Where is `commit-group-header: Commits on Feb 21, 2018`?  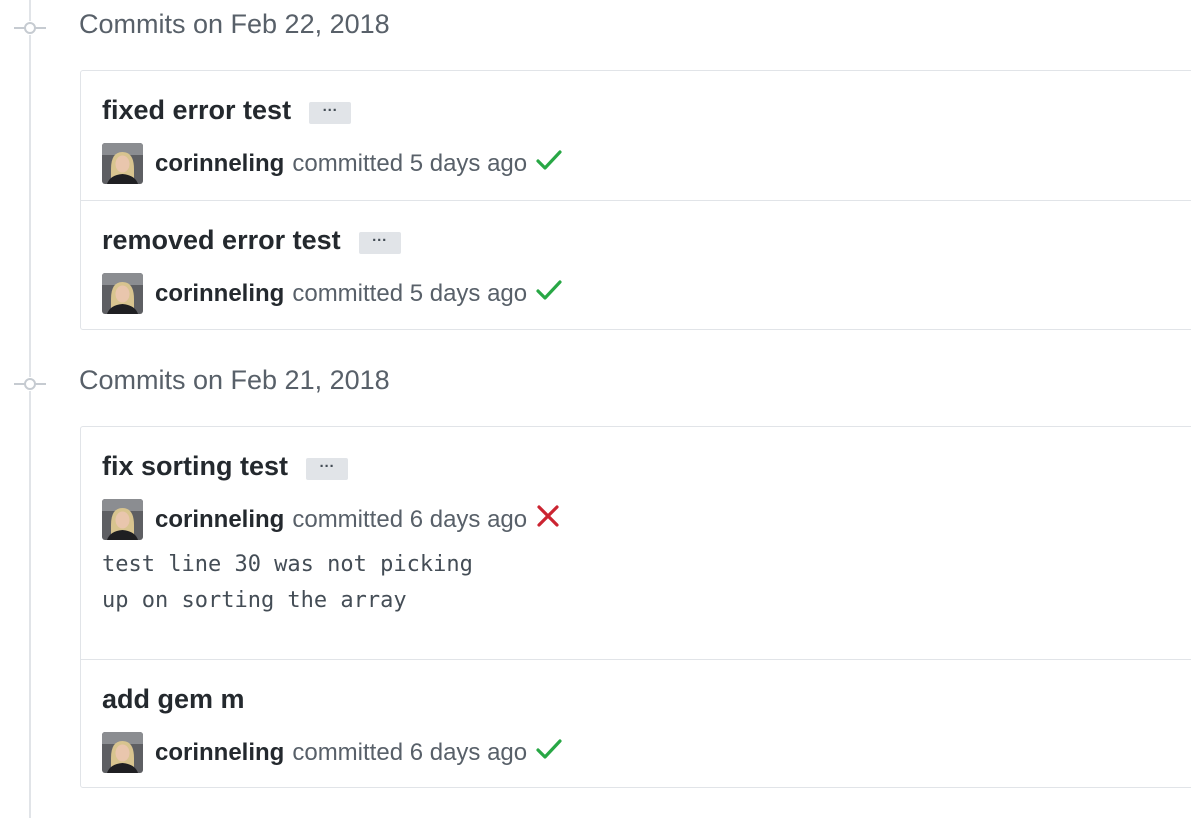 commit-group-header: Commits on Feb 21, 2018 is located at coordinates (595, 384).